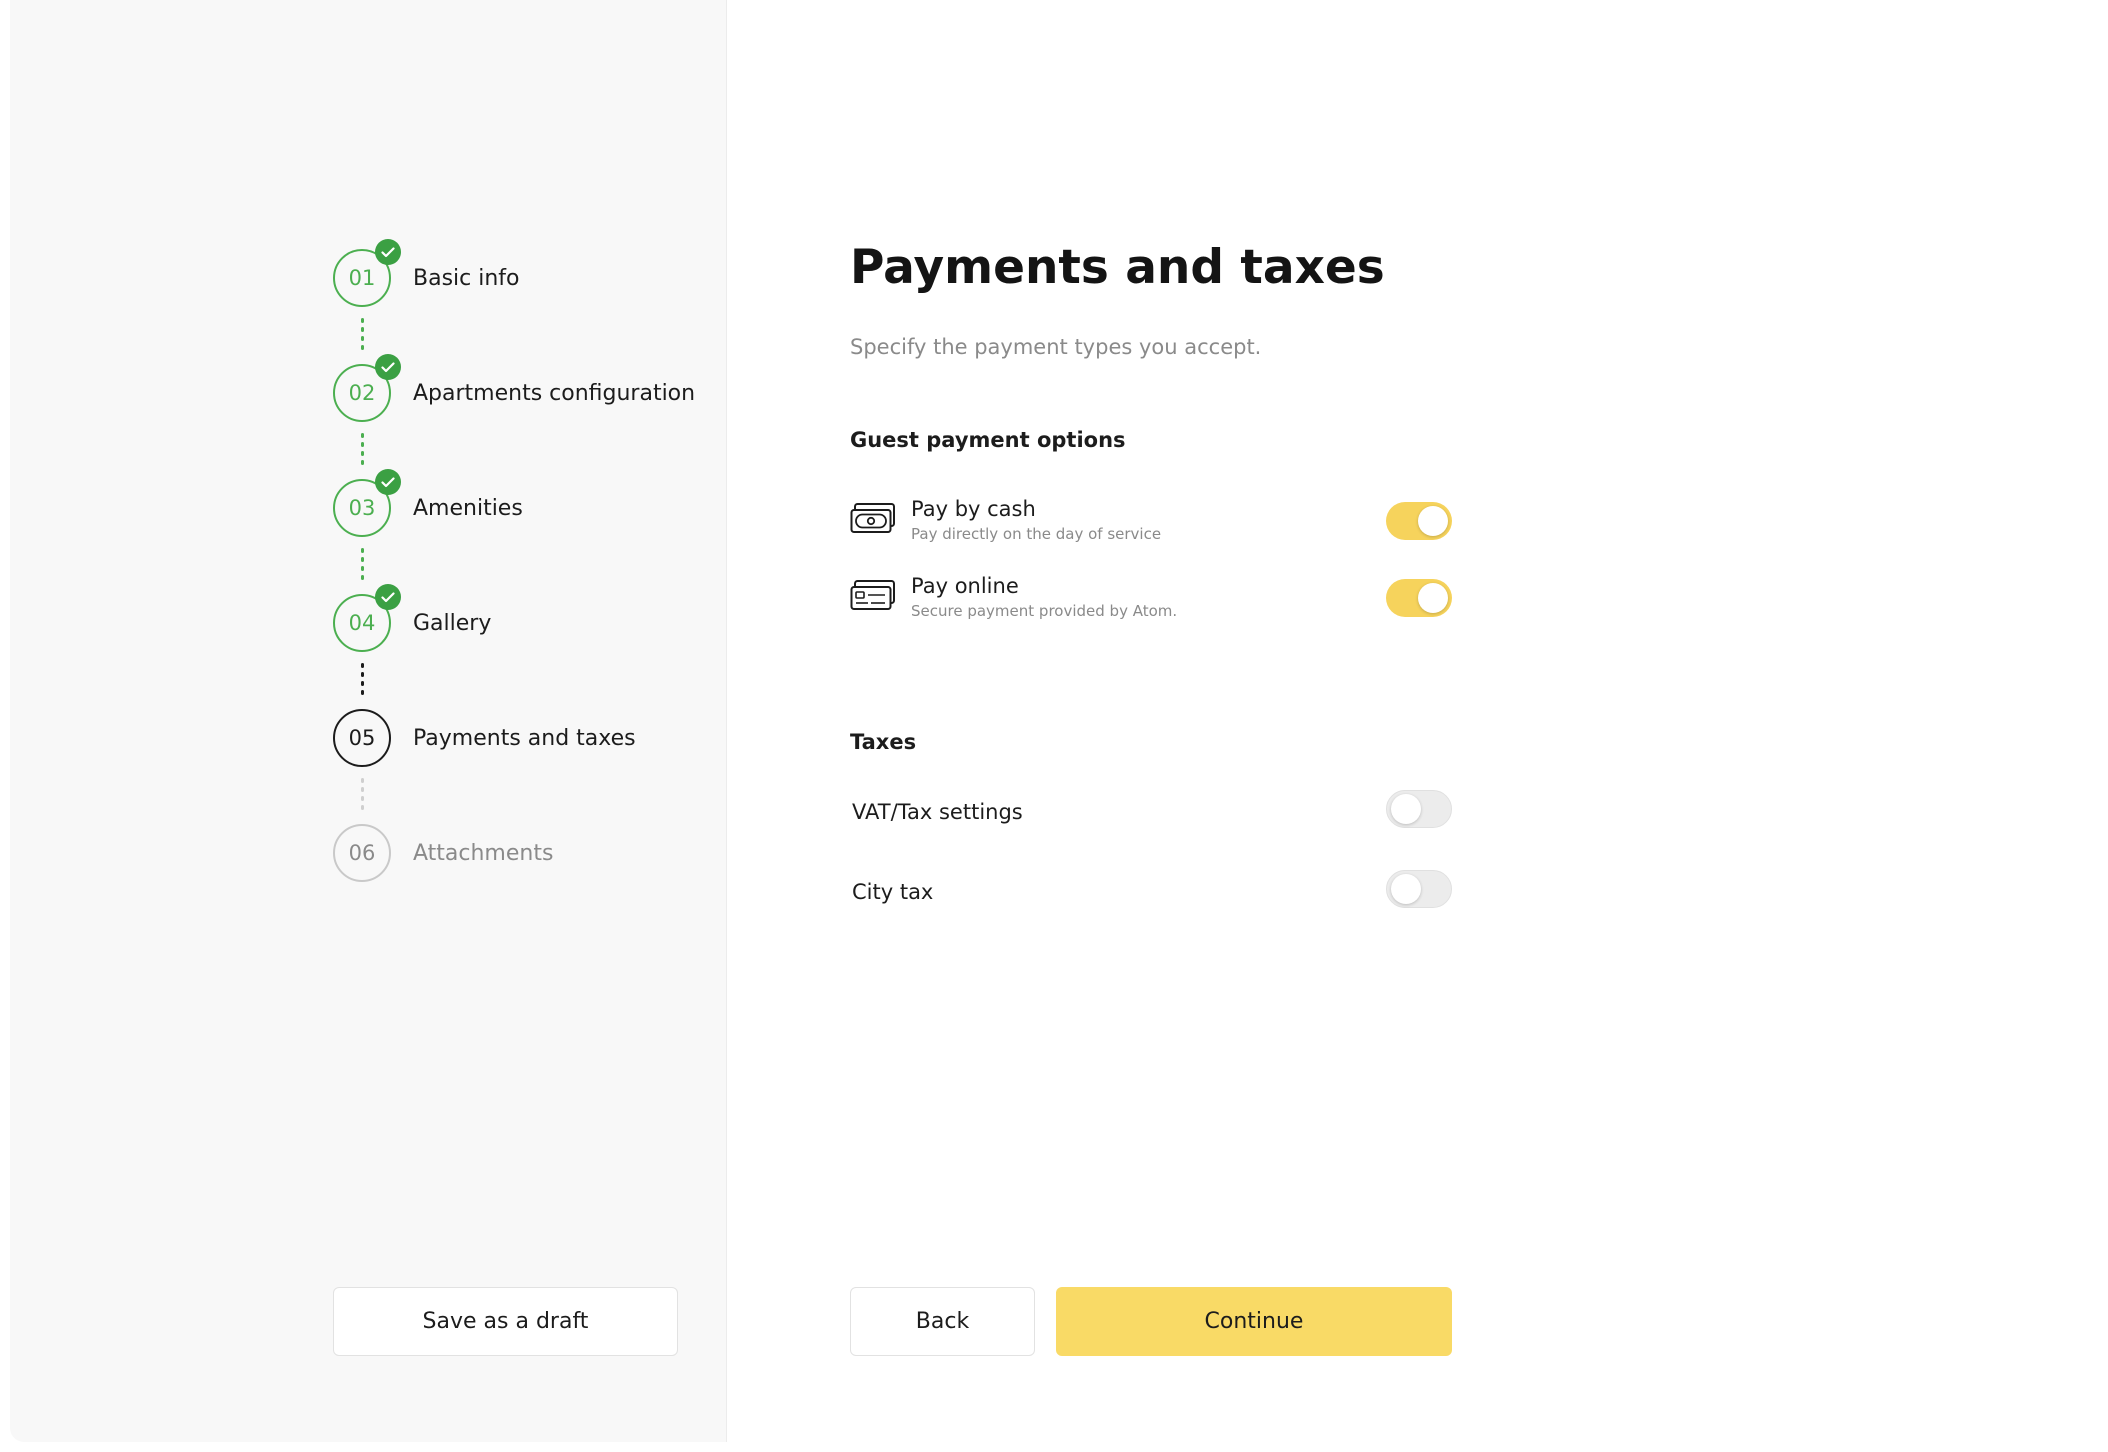  I want to click on city-tax-toggle, so click(1419, 889).